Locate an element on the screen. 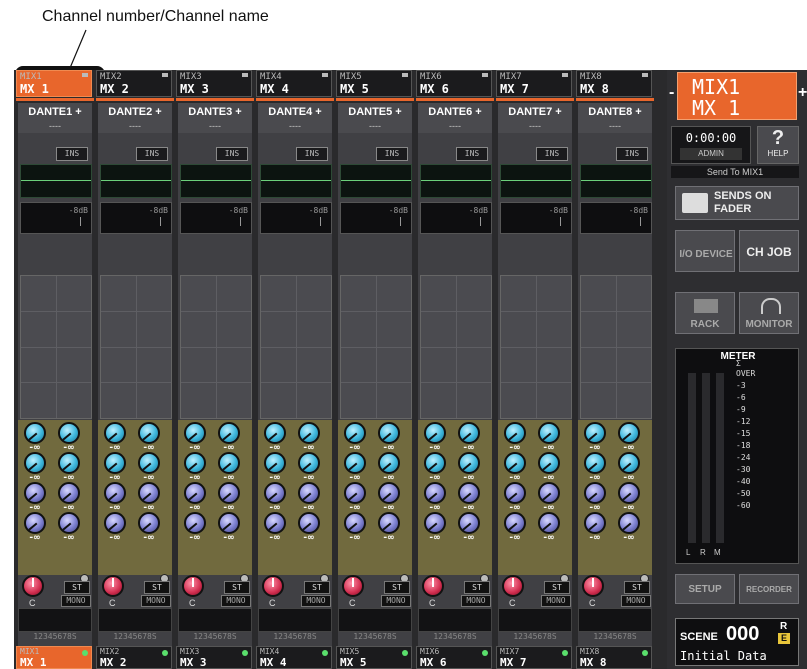 Image resolution: width=807 pixels, height=669 pixels. user-badge: ADMIN is located at coordinates (711, 154).